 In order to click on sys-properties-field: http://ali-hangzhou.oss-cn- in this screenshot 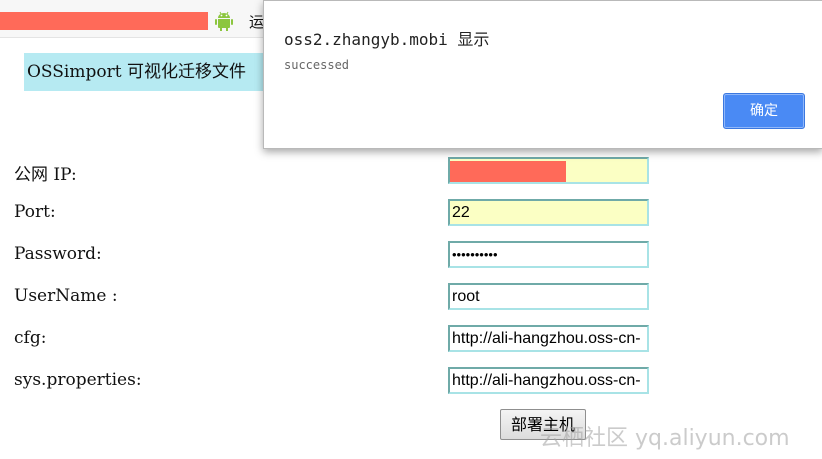, I will do `click(548, 380)`.